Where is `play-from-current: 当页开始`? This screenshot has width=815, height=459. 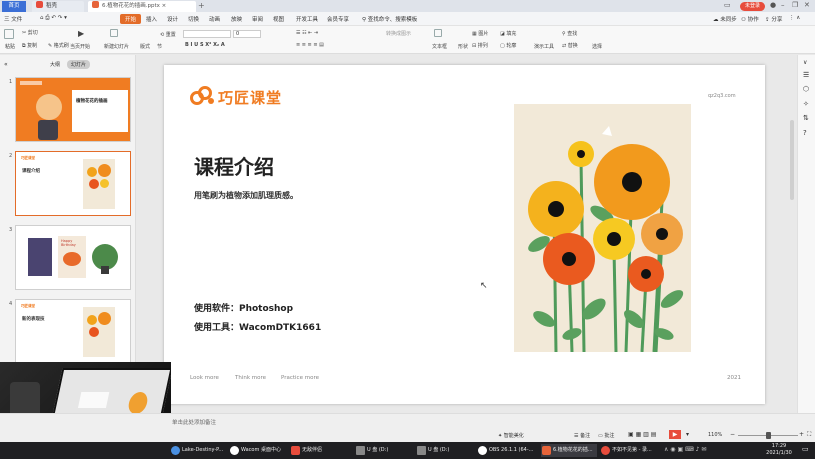
play-from-current: 当页开始 is located at coordinates (80, 46).